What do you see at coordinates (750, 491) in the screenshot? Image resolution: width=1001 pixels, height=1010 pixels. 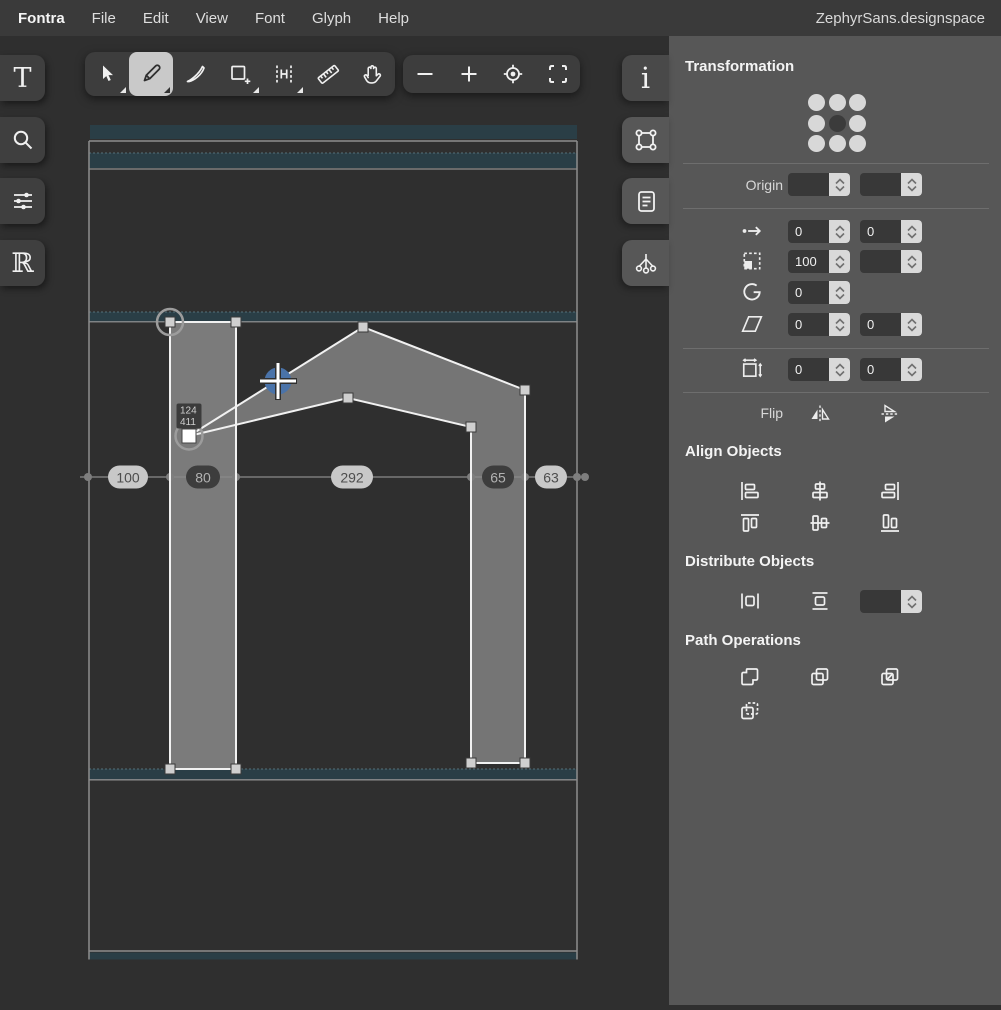 I see `align-left-button` at bounding box center [750, 491].